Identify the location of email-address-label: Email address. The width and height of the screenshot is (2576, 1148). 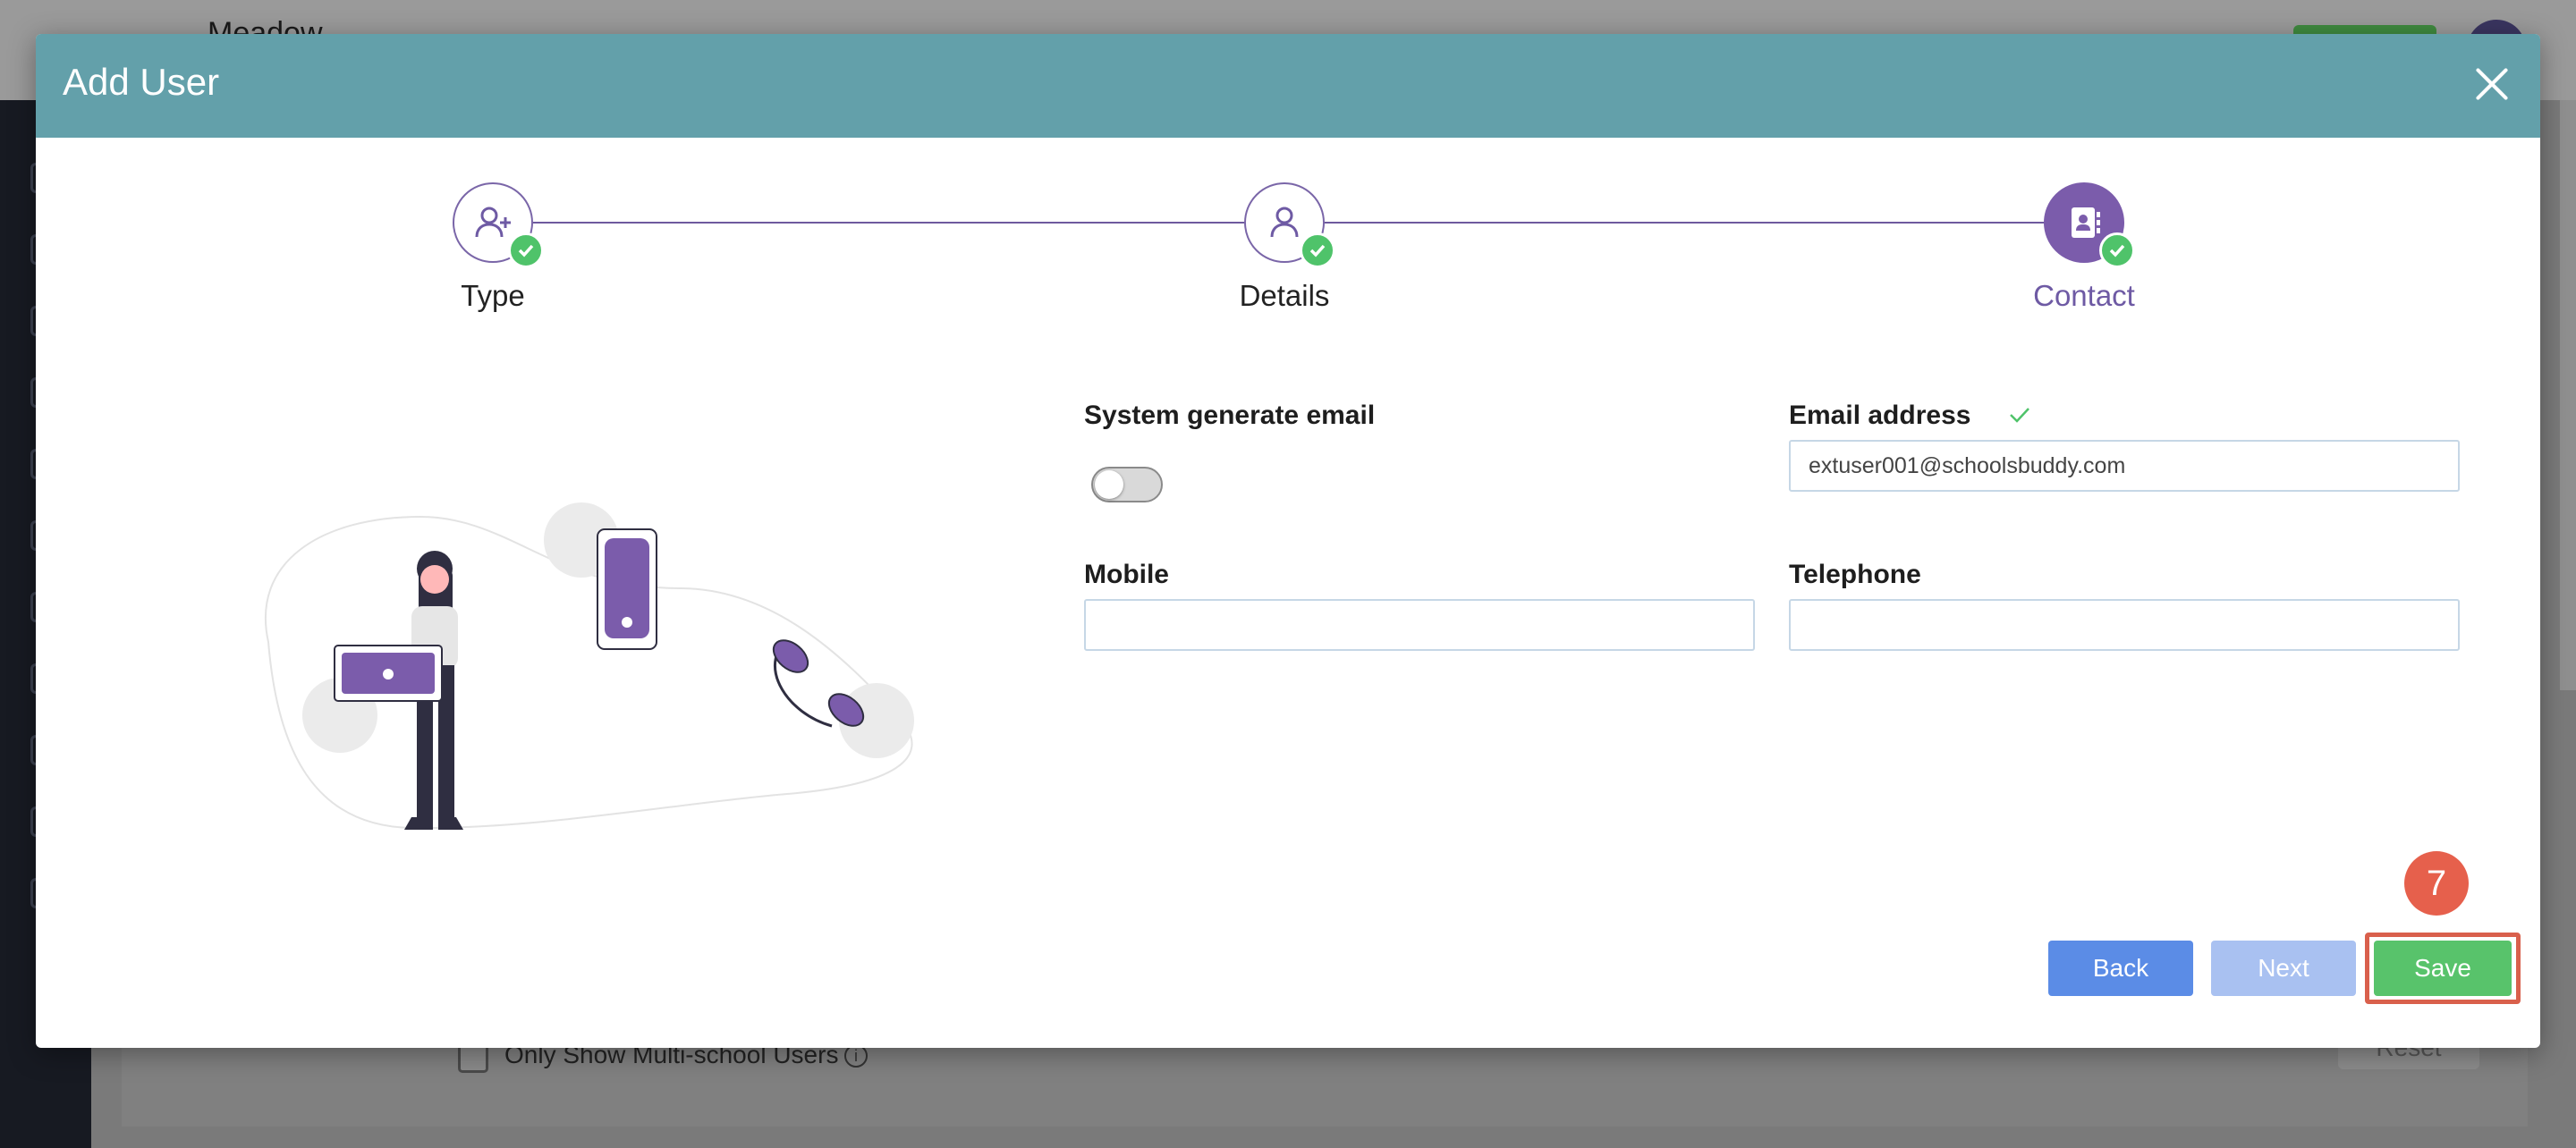
(1880, 415).